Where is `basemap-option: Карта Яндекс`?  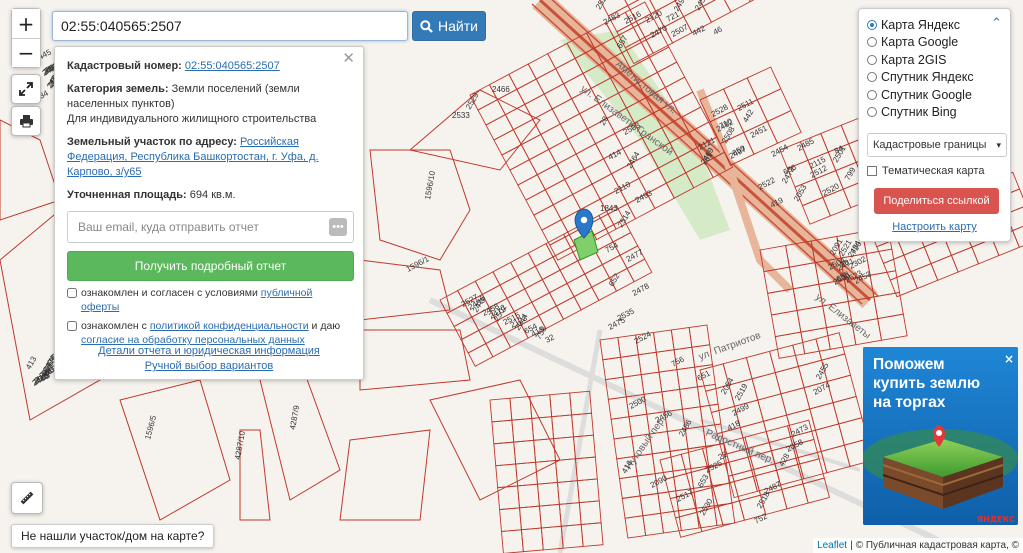
basemap-option: Карта Яндекс is located at coordinates (934, 25).